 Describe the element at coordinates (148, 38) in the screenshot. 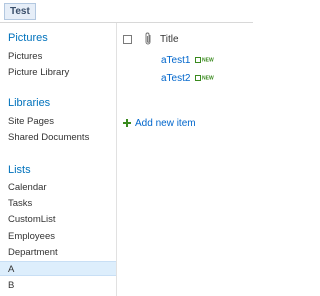

I see `attachment-icon` at that location.